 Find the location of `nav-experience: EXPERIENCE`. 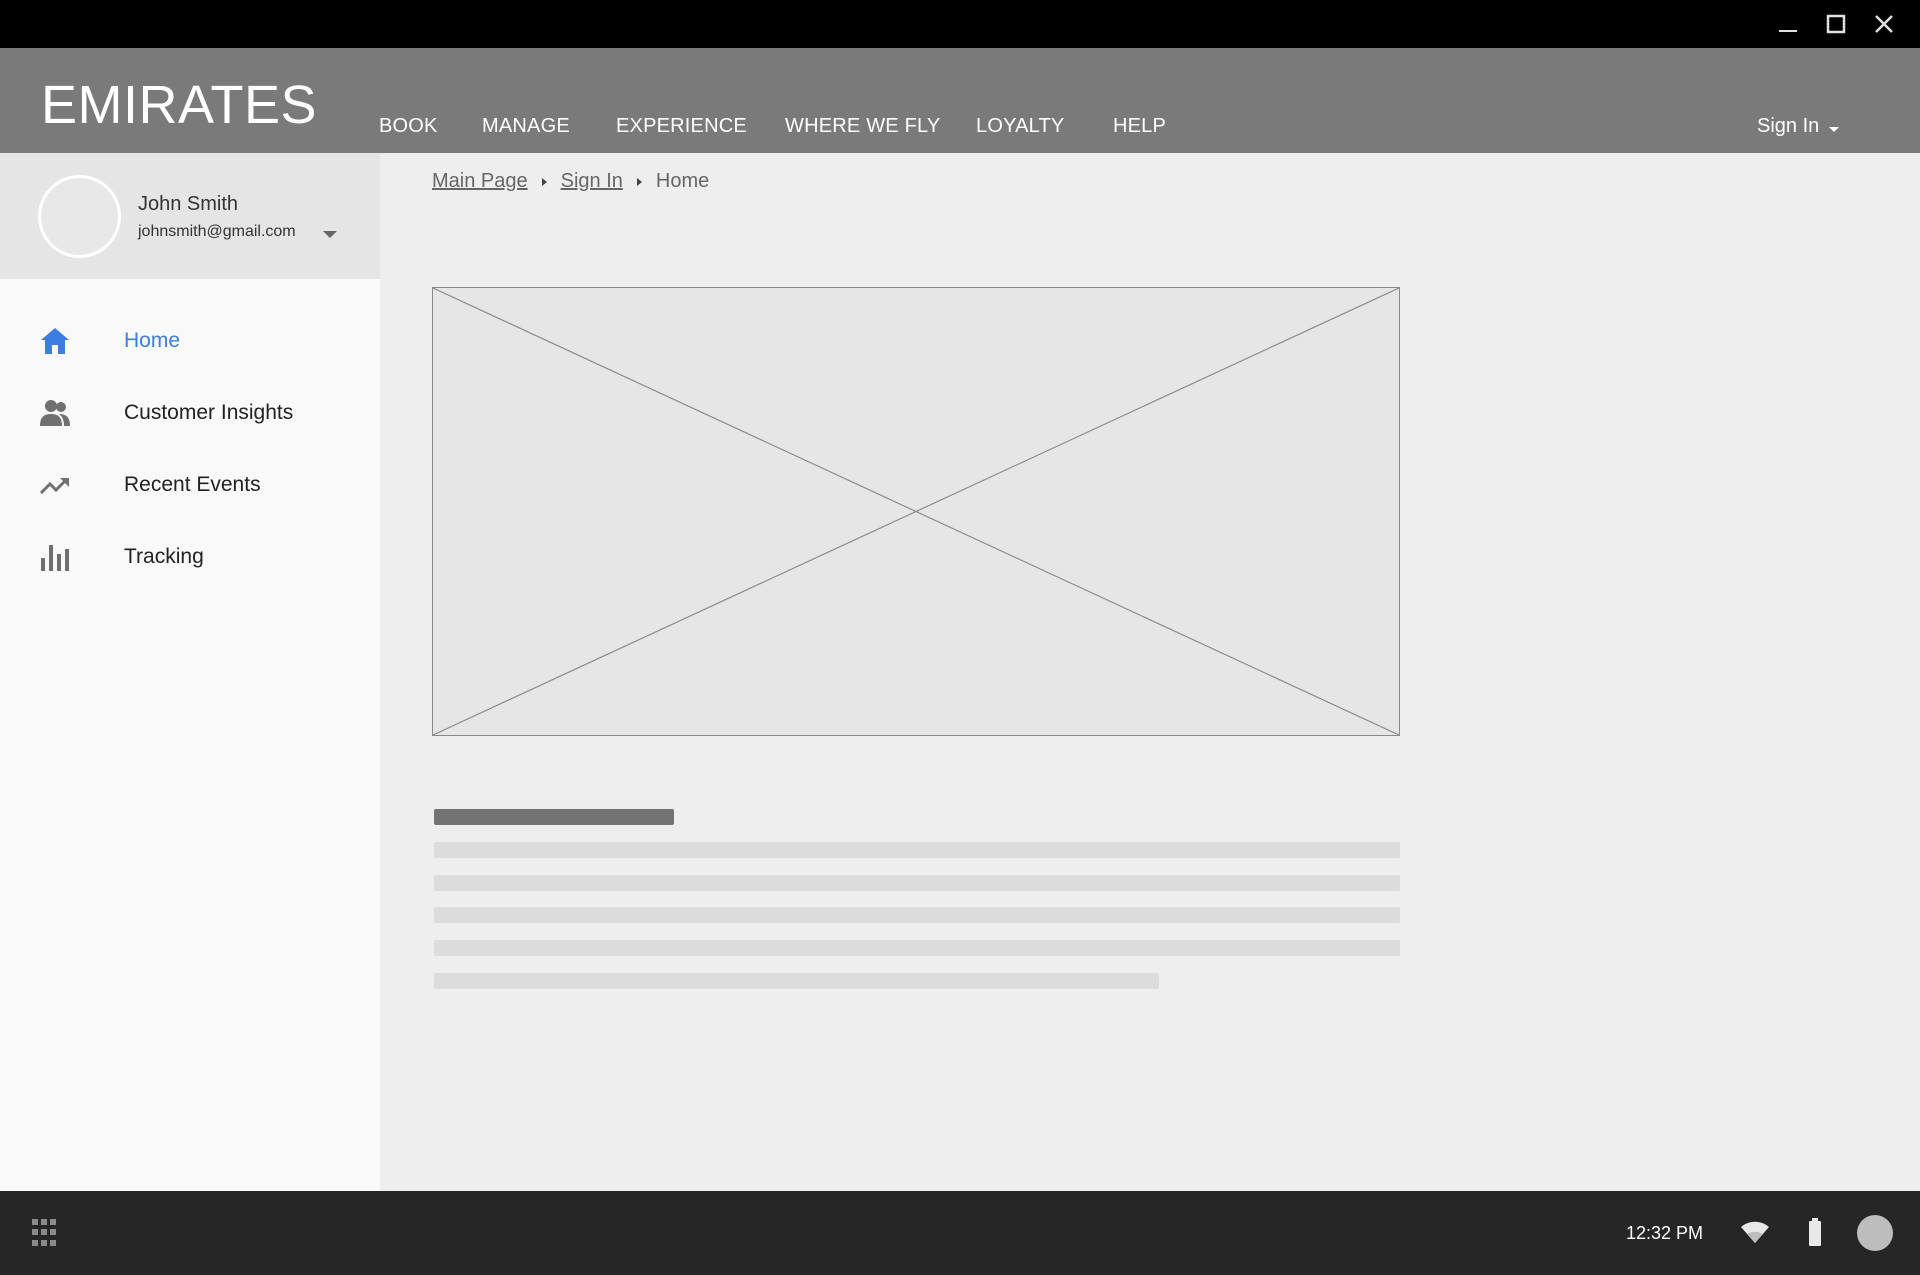

nav-experience: EXPERIENCE is located at coordinates (681, 126).